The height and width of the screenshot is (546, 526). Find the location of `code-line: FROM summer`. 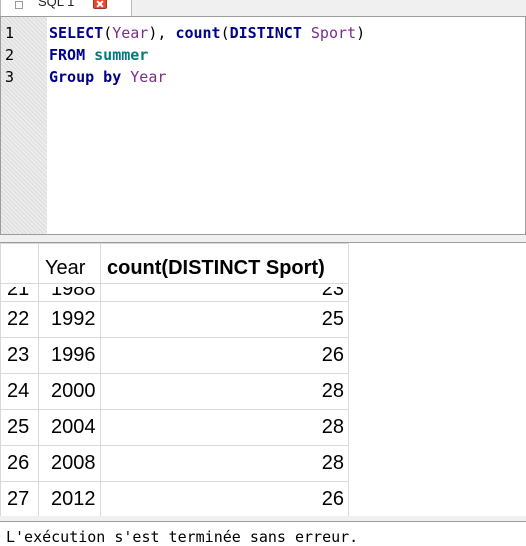

code-line: FROM summer is located at coordinates (207, 55).